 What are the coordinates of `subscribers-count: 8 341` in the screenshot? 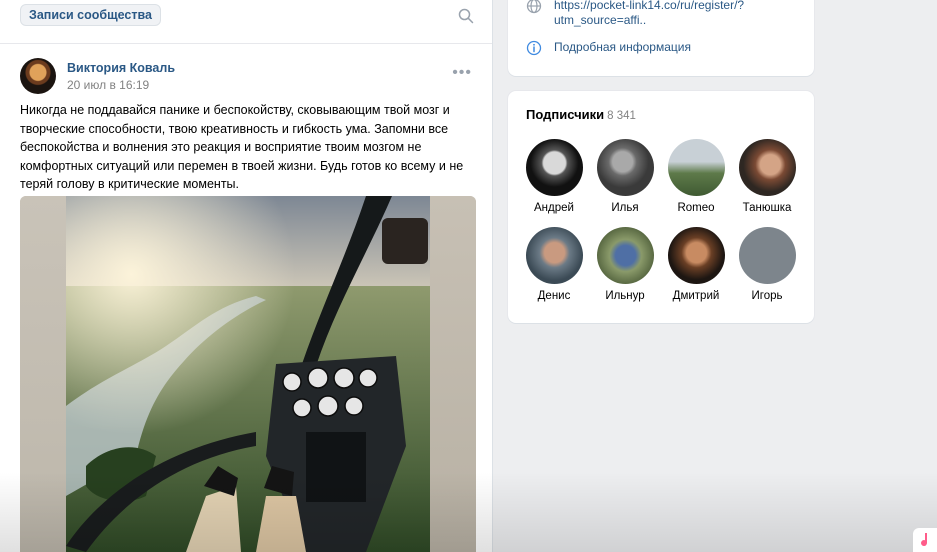 It's located at (621, 116).